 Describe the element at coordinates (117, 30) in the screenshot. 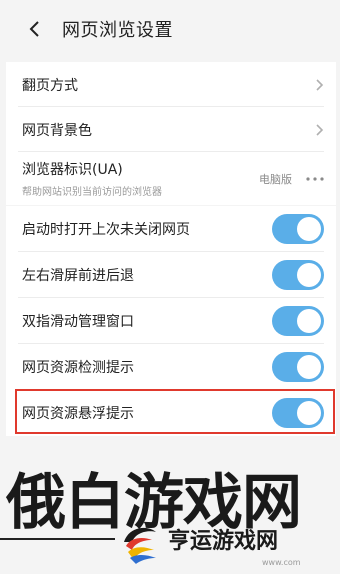

I see `page-title: 网页浏览设置` at that location.